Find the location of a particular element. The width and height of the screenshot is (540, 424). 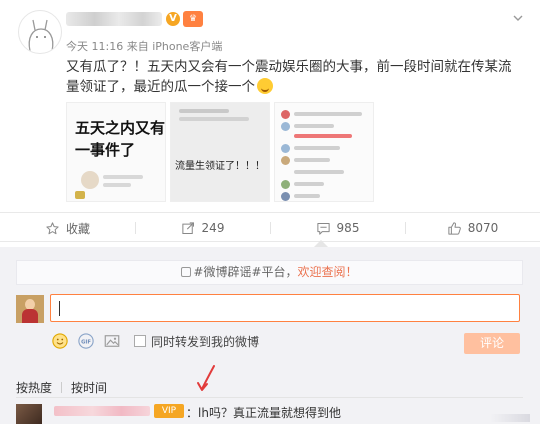

active-tab-caret is located at coordinates (321, 243).